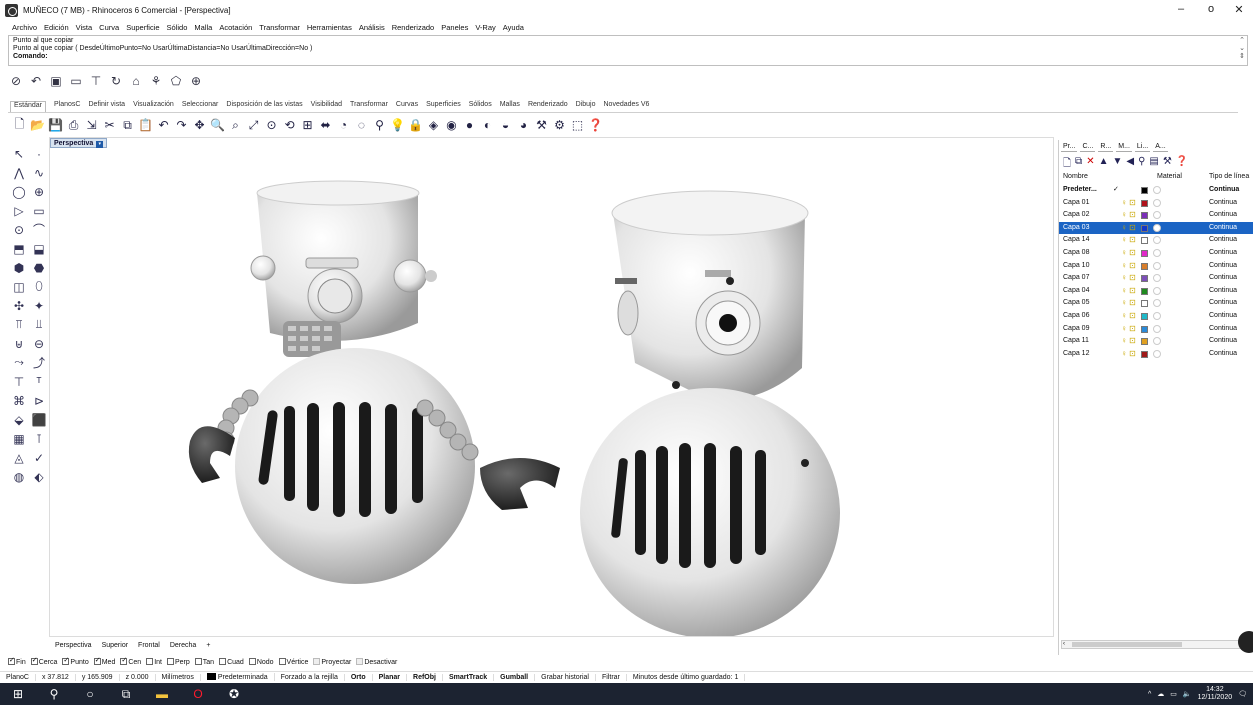 The image size is (1253, 705). What do you see at coordinates (1245, 642) in the screenshot?
I see `floating-button` at bounding box center [1245, 642].